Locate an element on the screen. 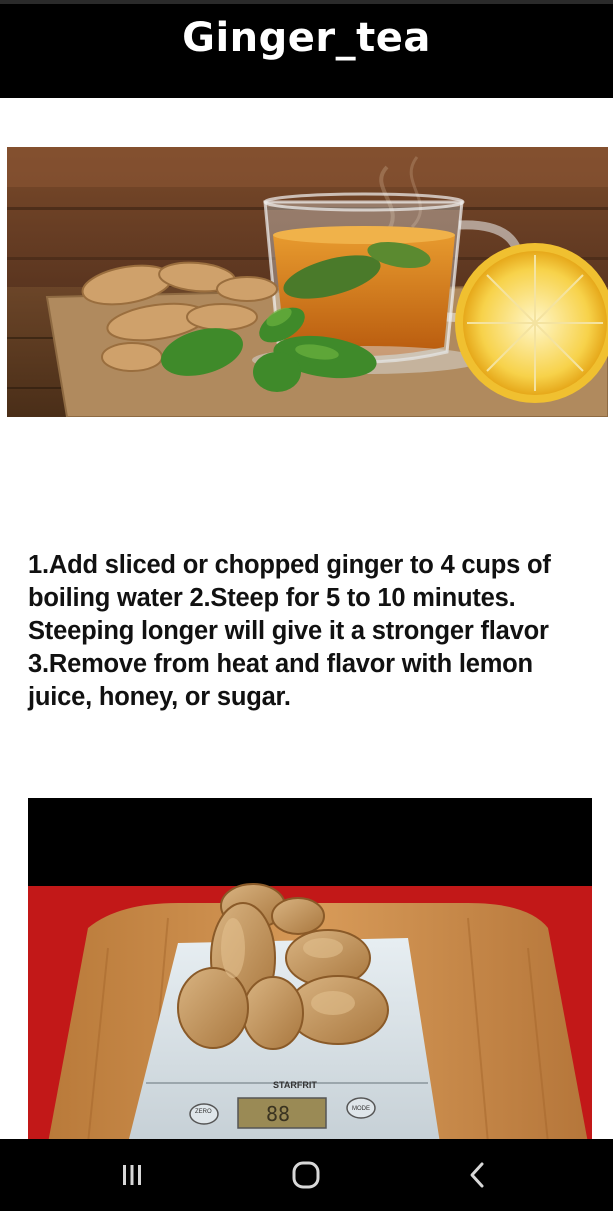  recents-button is located at coordinates (132, 1175).